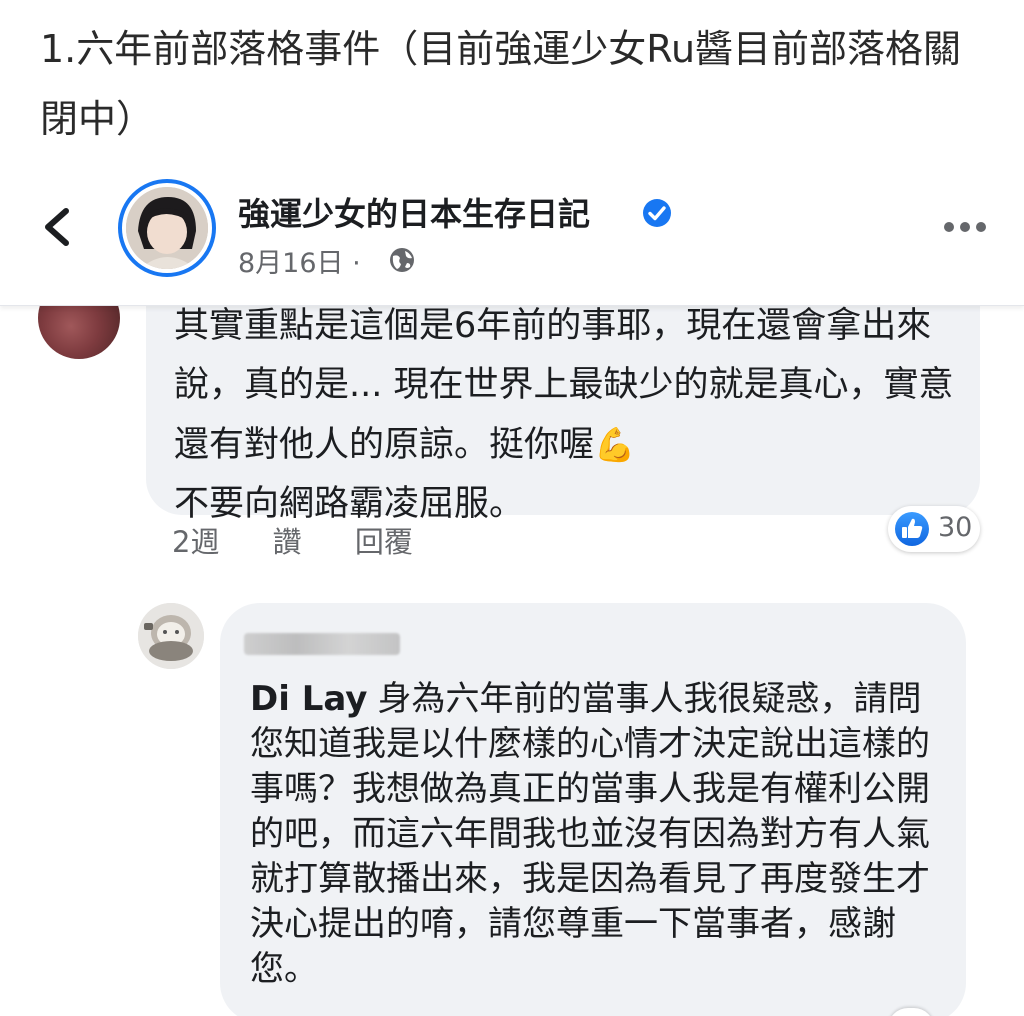  What do you see at coordinates (512, 235) in the screenshot?
I see `post-header: 強運少女的日本生存日記 8月16日 ·` at bounding box center [512, 235].